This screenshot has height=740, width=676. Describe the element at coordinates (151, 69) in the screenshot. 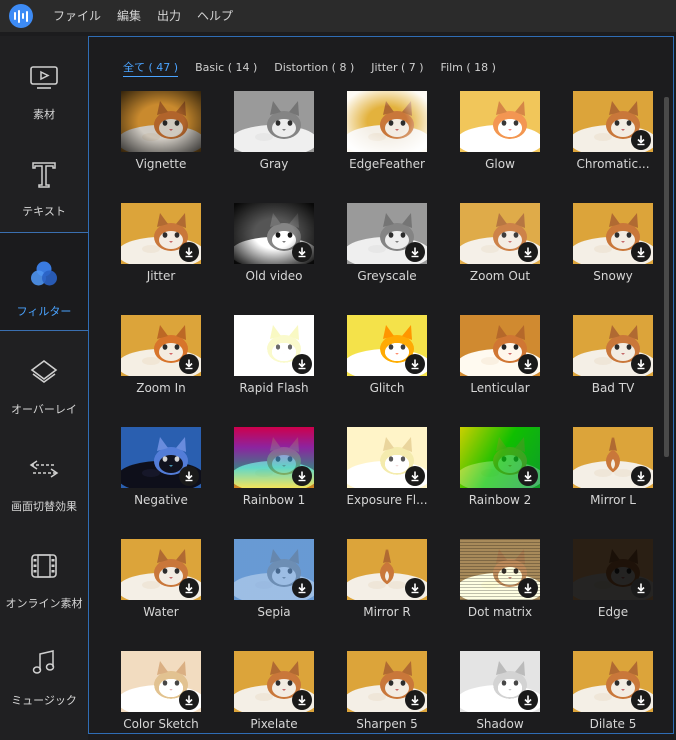

I see `tab-all: 全て ( 47 )` at that location.